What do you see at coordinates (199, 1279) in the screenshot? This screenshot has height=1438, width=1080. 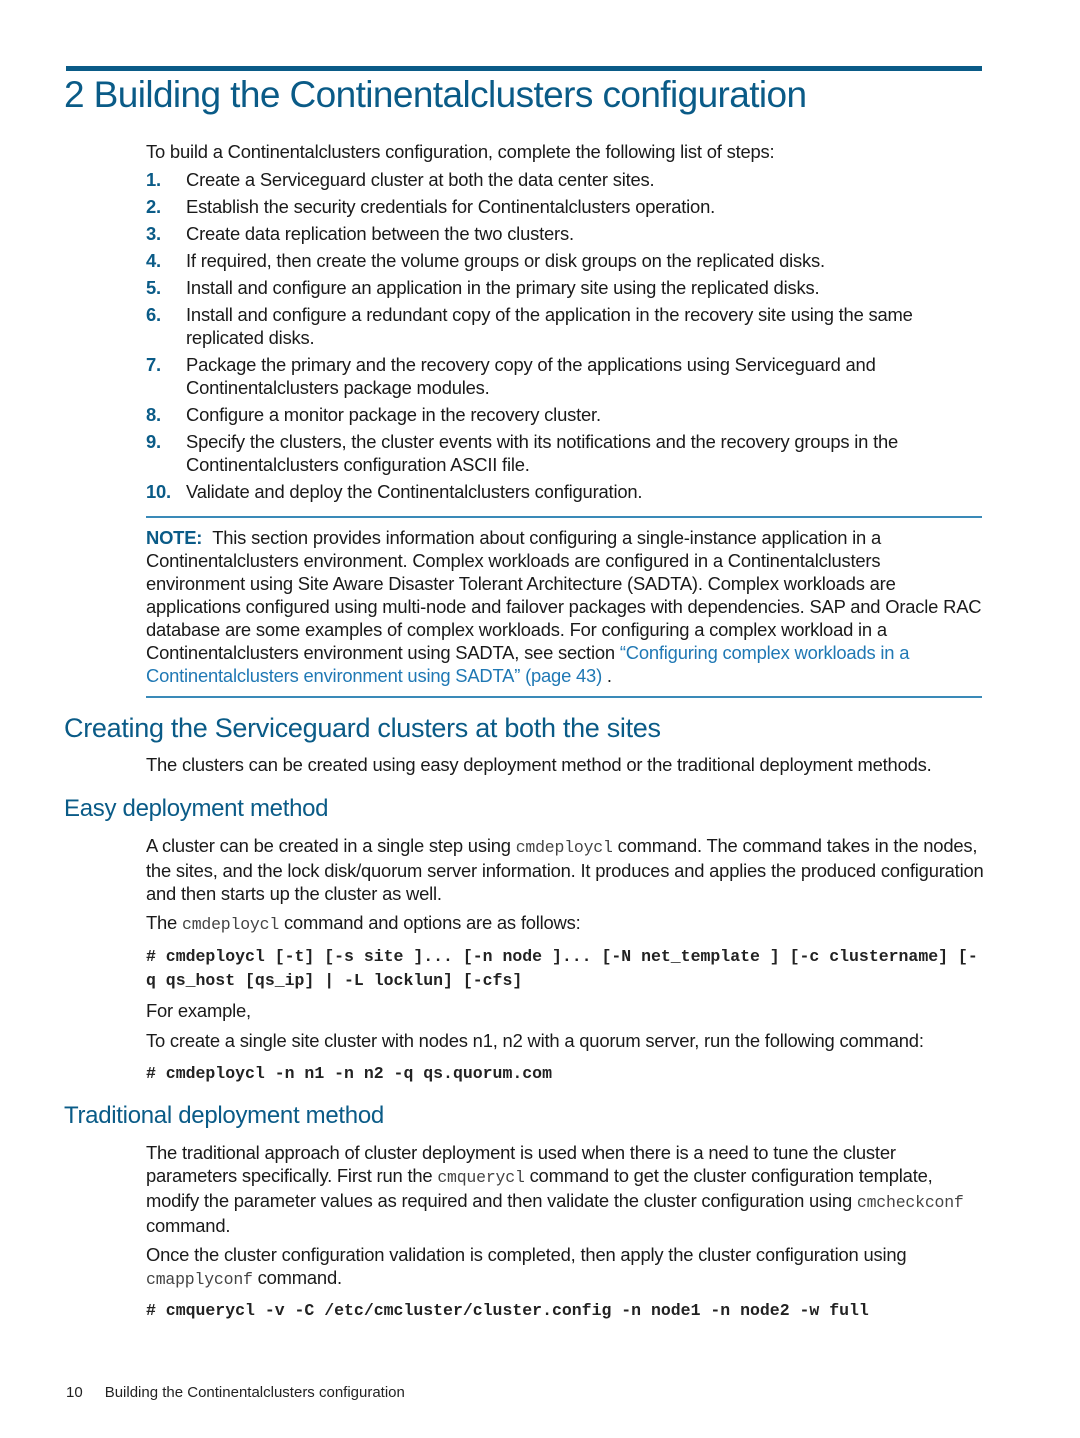 I see `inline-command: cmapplyconf` at bounding box center [199, 1279].